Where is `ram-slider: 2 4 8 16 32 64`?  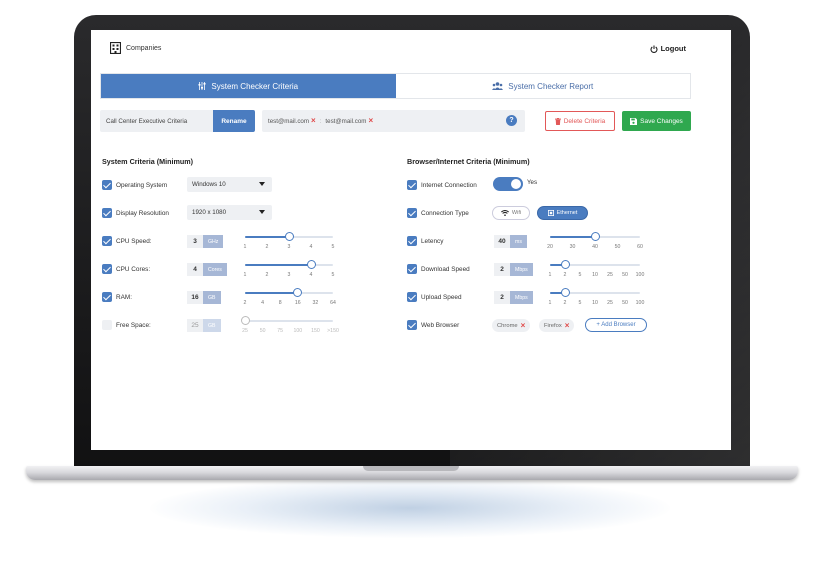
ram-slider: 2 4 8 16 32 64 is located at coordinates (289, 298).